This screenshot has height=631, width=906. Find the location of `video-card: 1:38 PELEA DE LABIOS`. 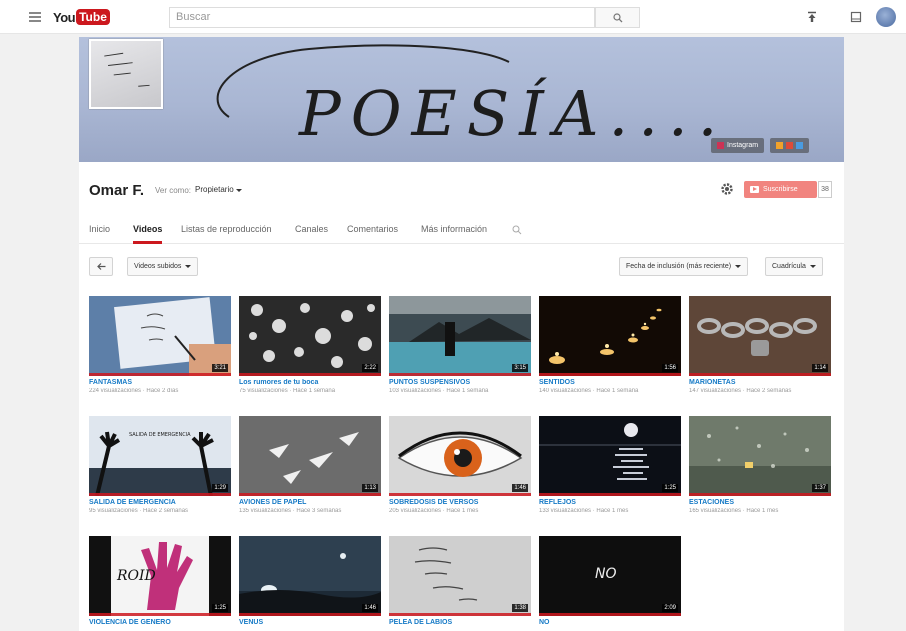

video-card: 1:38 PELEA DE LABIOS is located at coordinates (460, 582).